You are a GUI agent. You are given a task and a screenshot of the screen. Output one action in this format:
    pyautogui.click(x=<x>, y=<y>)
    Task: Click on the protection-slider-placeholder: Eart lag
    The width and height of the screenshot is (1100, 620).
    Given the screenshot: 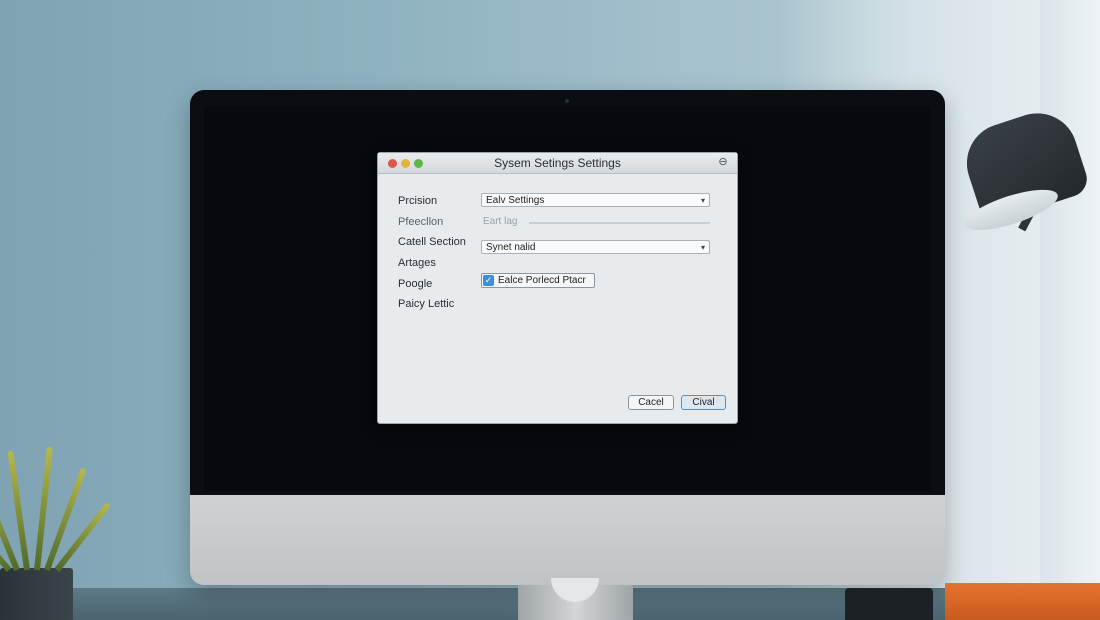 What is the action you would take?
    pyautogui.click(x=500, y=221)
    